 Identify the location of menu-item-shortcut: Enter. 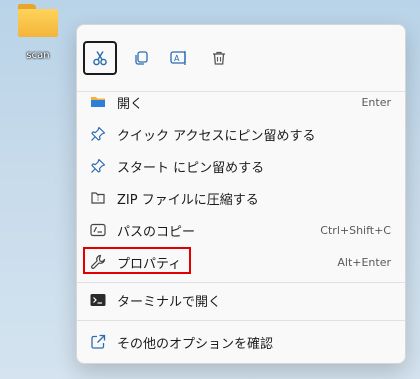
(376, 102).